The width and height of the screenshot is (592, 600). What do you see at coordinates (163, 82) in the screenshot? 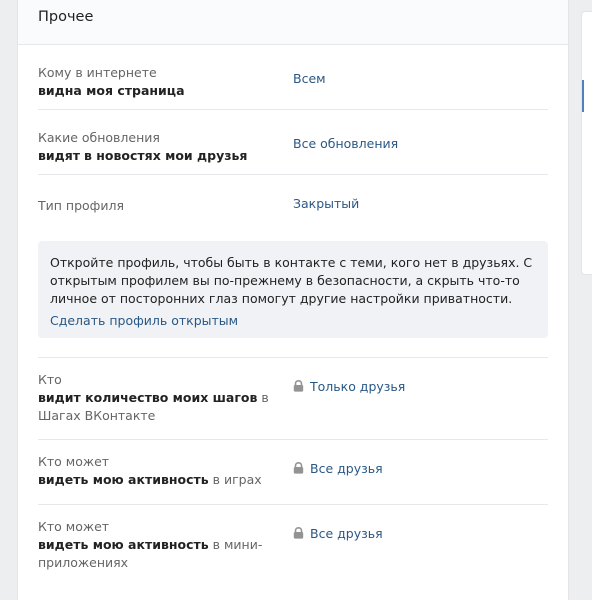
I see `setting-label: Кому в интернете видна моя страница` at bounding box center [163, 82].